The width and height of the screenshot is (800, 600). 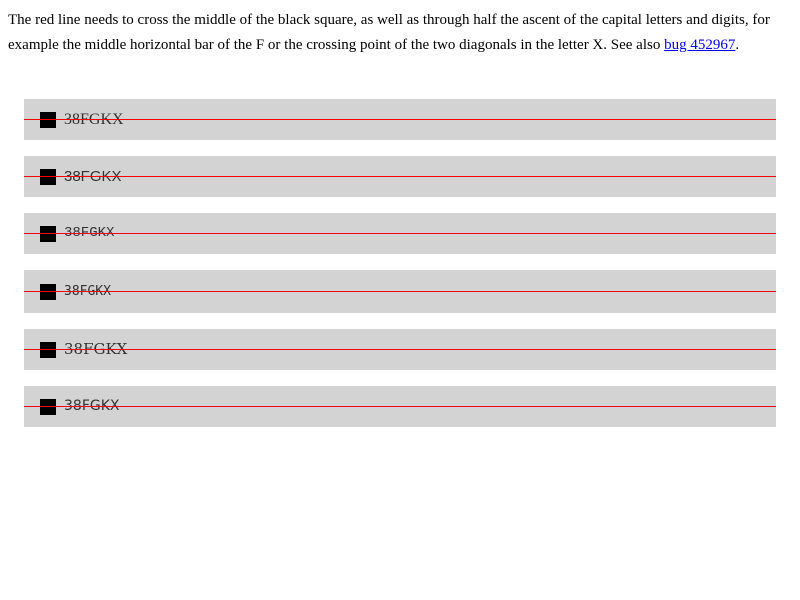 I want to click on test-row-2: 38FGKX, so click(x=400, y=176).